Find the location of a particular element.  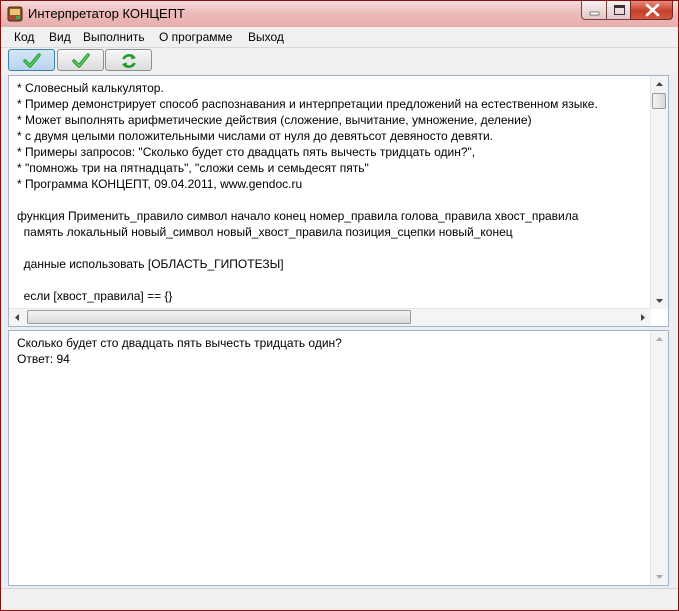

maximize-icon is located at coordinates (619, 10).